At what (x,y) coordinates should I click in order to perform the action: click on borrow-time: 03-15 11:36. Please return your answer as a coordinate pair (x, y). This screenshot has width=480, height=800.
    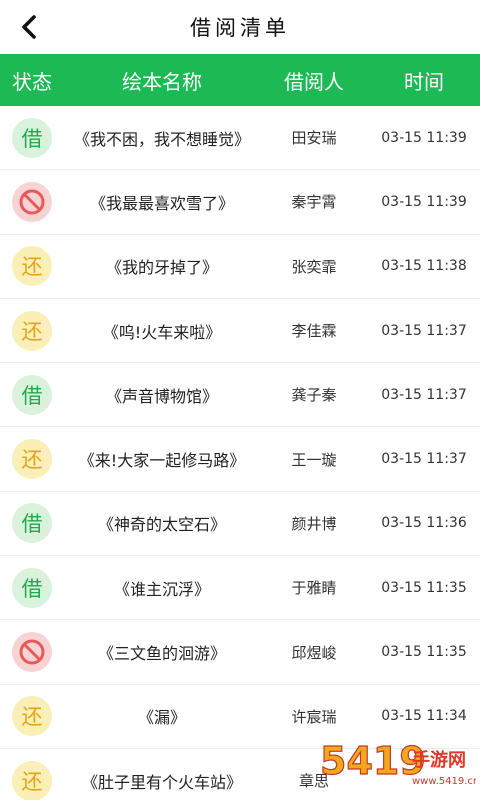
    Looking at the image, I should click on (424, 523).